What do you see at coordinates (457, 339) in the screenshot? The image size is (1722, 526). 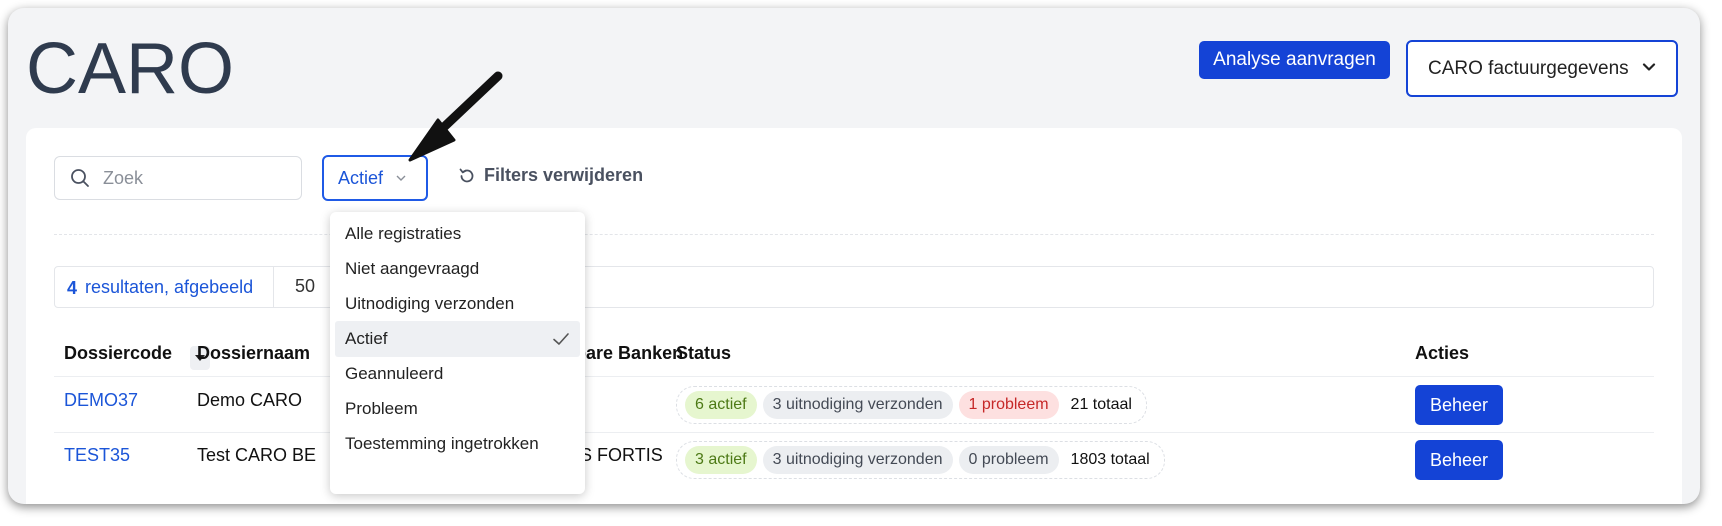 I see `dropdown-option-active: Actief` at bounding box center [457, 339].